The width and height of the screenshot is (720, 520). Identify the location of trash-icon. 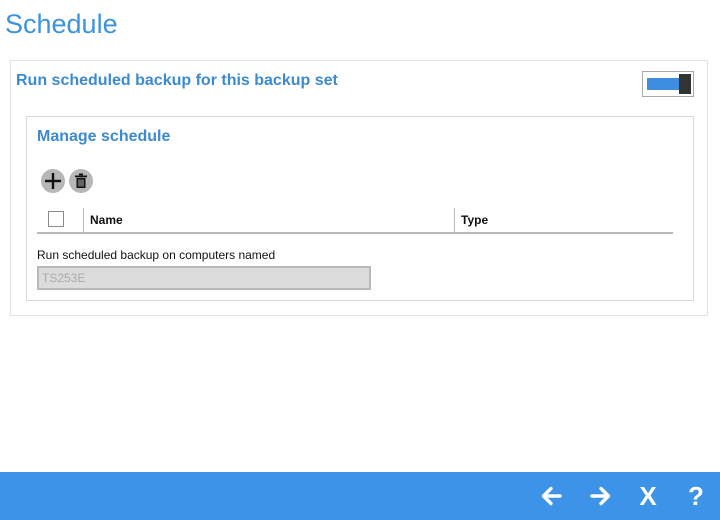
(81, 180).